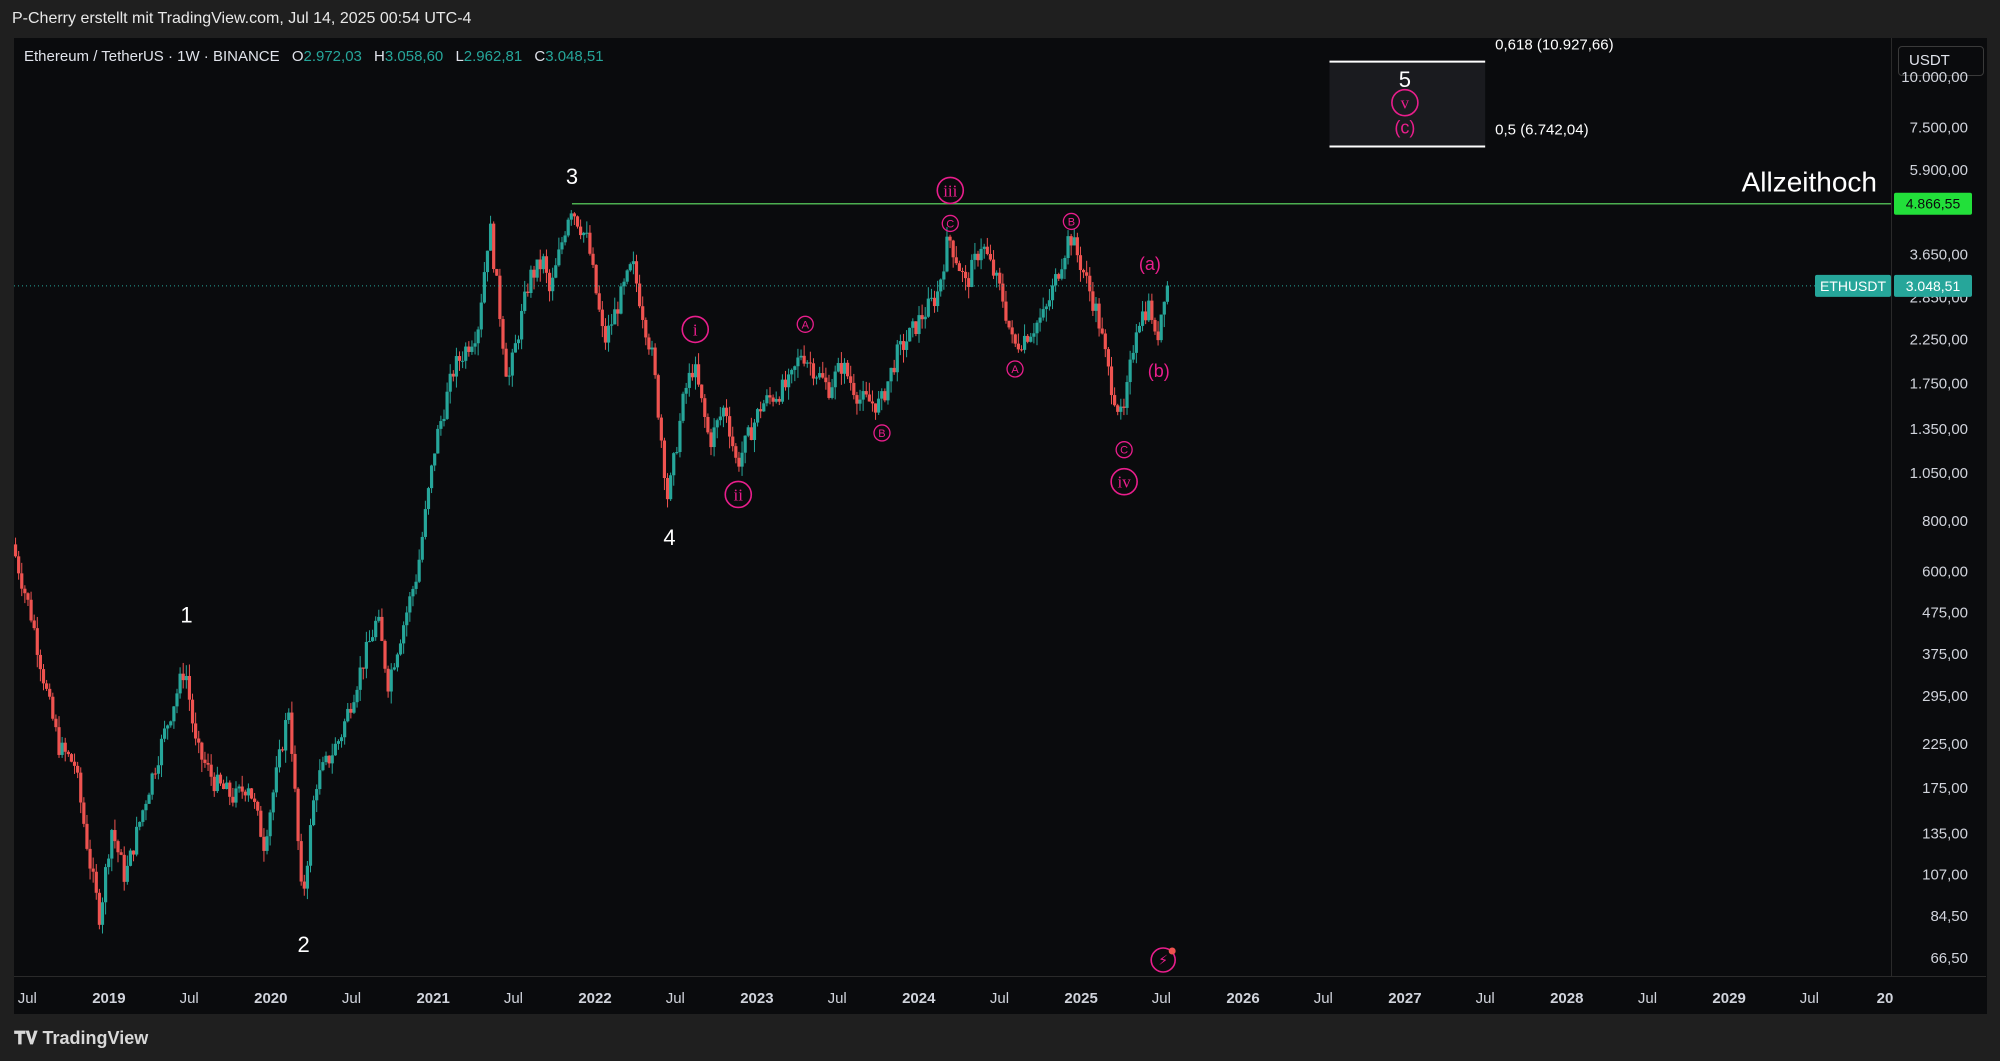  Describe the element at coordinates (806, 325) in the screenshot. I see `wave-label-subminor: A` at that location.